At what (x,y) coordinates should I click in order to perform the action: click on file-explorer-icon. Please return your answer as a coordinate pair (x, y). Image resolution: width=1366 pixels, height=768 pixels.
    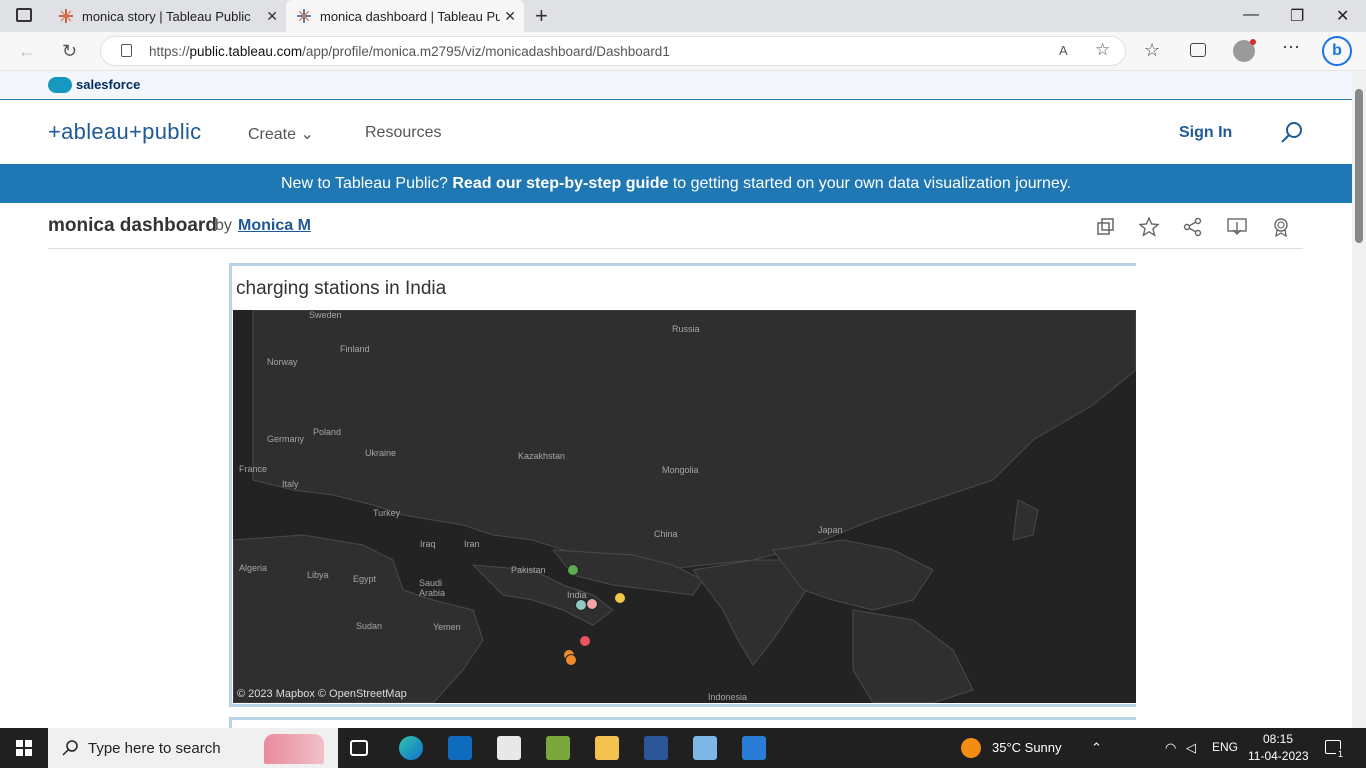
    Looking at the image, I should click on (607, 748).